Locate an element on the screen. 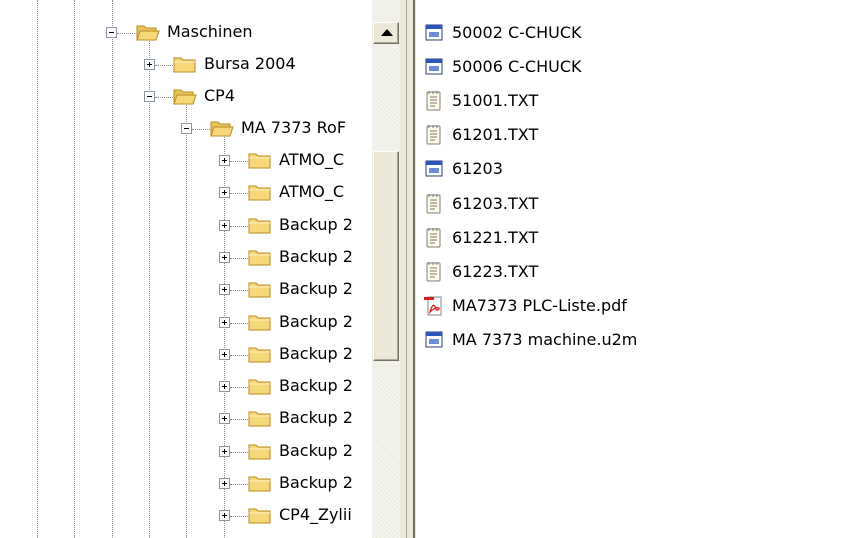 This screenshot has width=858, height=538. tree-node-label: Bursa 2004 is located at coordinates (250, 63).